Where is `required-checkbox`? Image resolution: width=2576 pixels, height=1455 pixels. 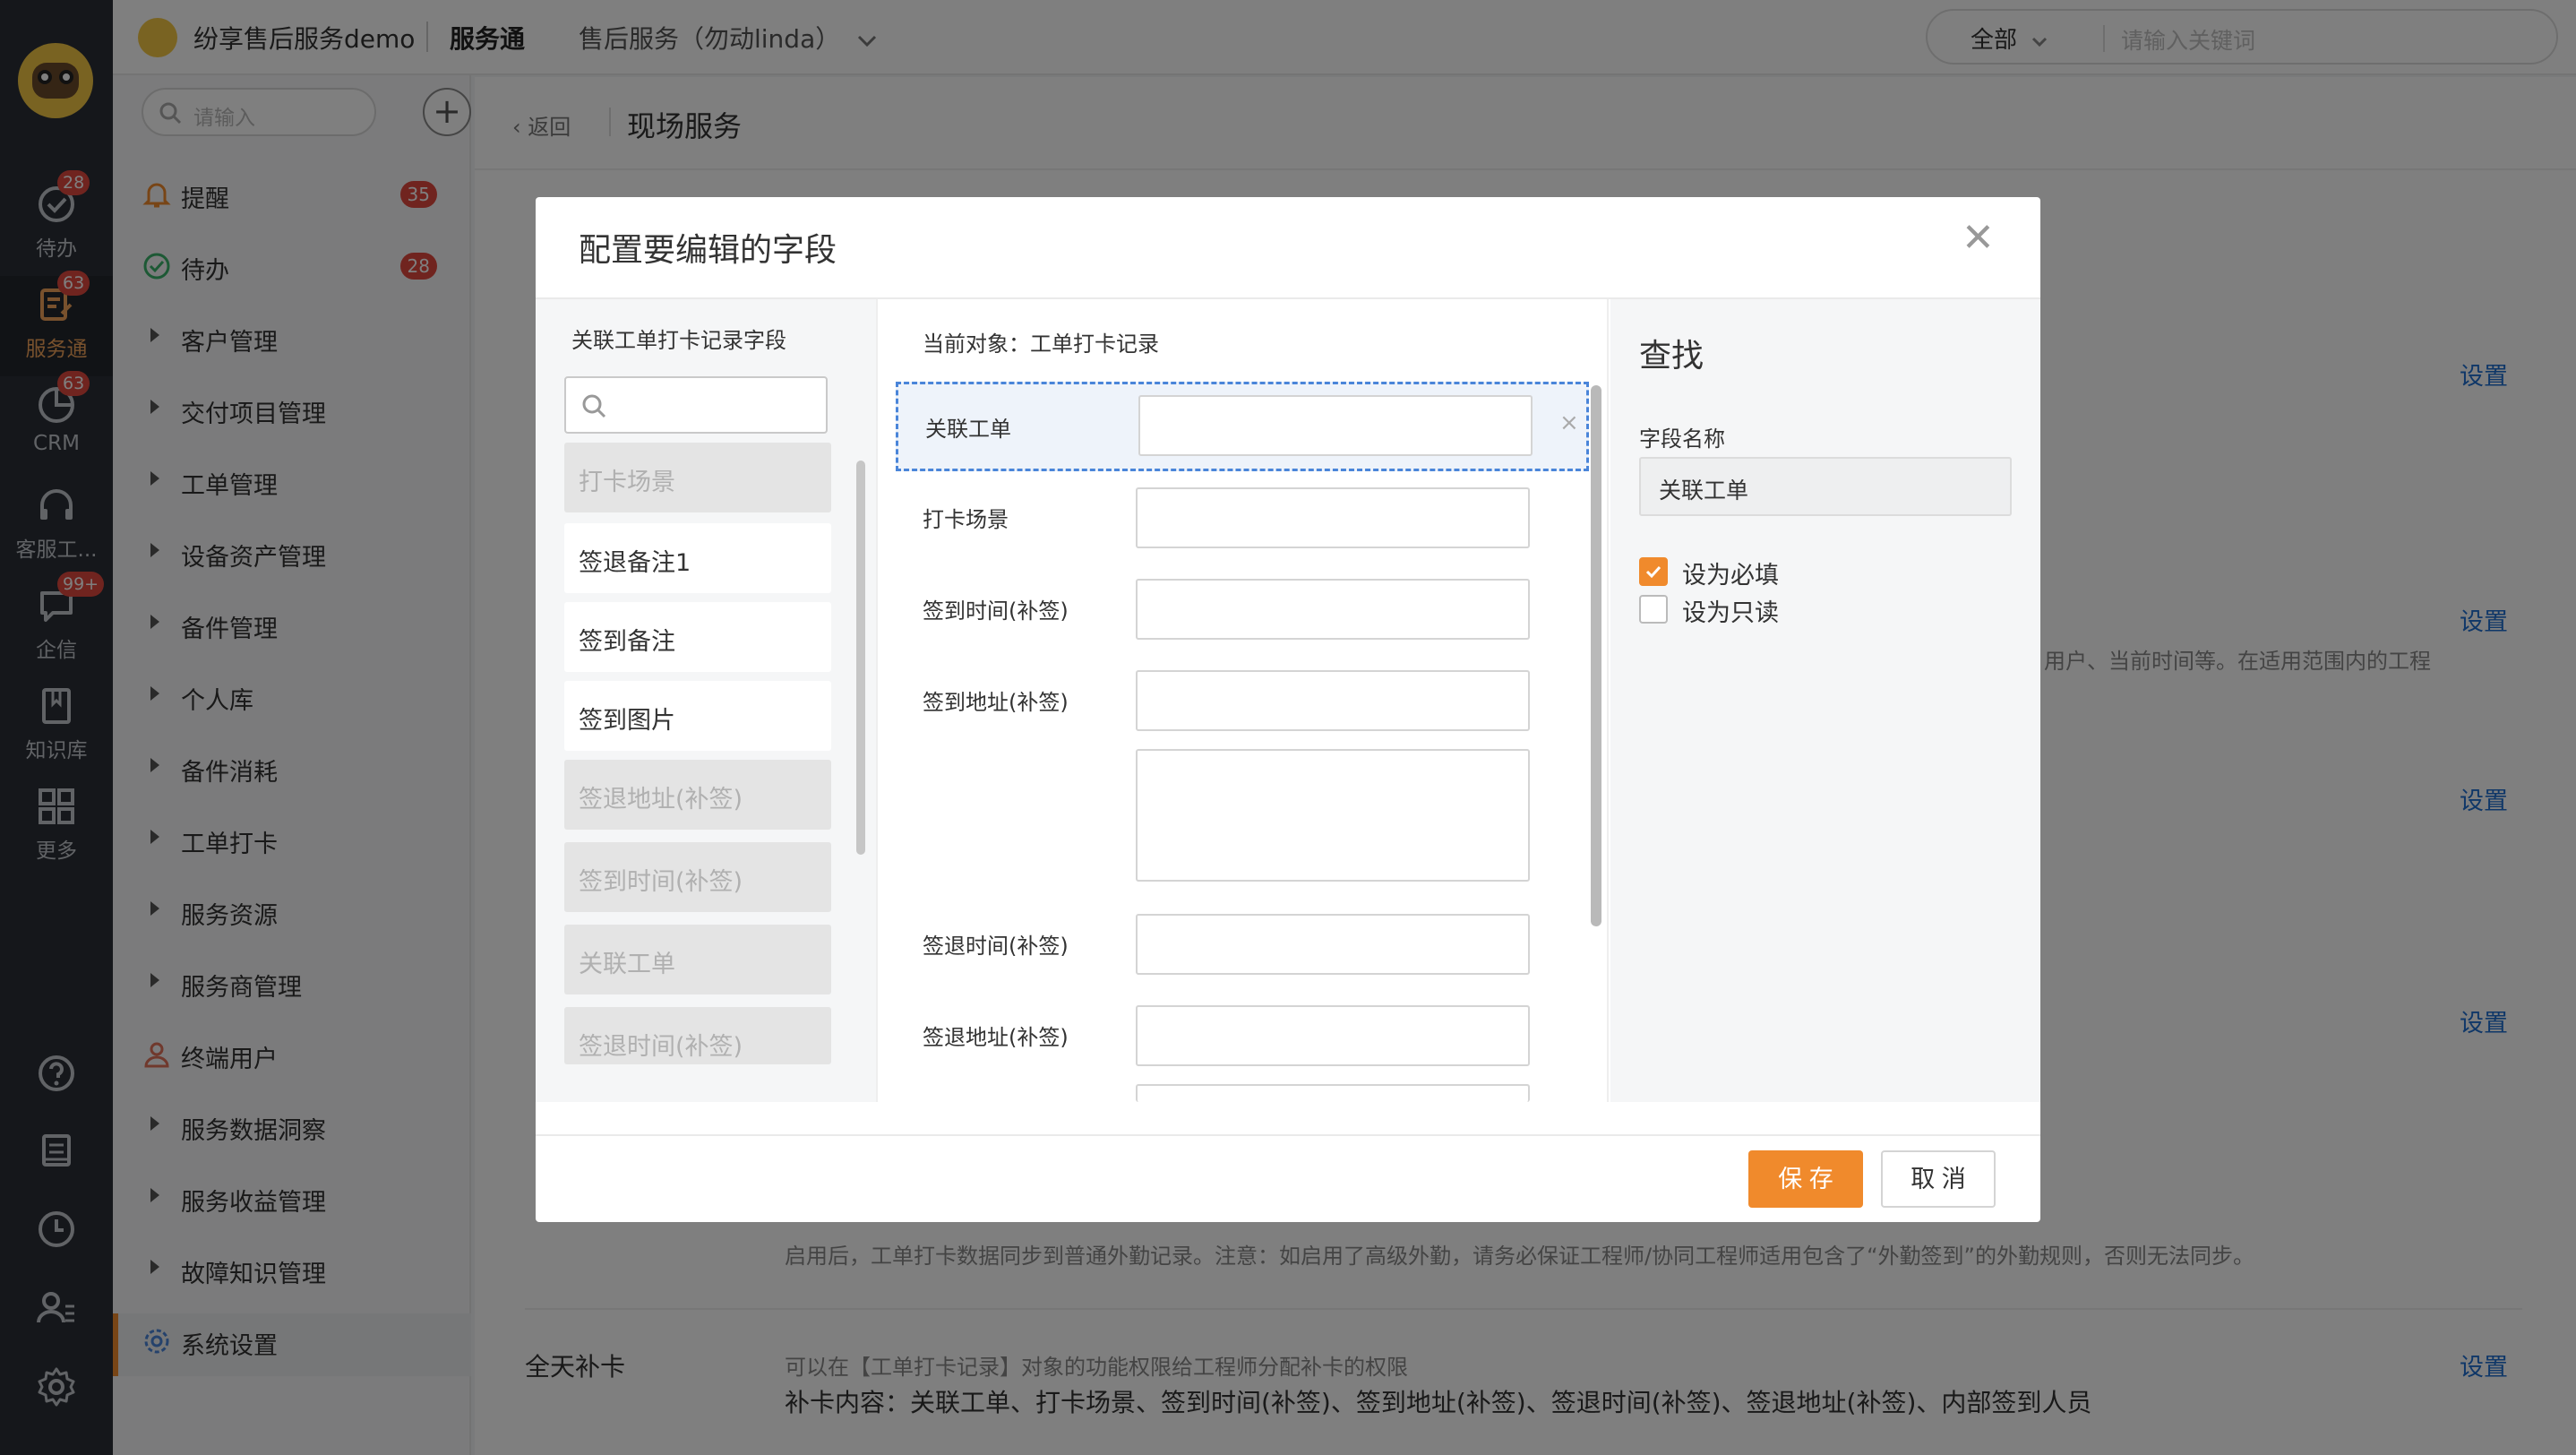
required-checkbox is located at coordinates (1653, 571).